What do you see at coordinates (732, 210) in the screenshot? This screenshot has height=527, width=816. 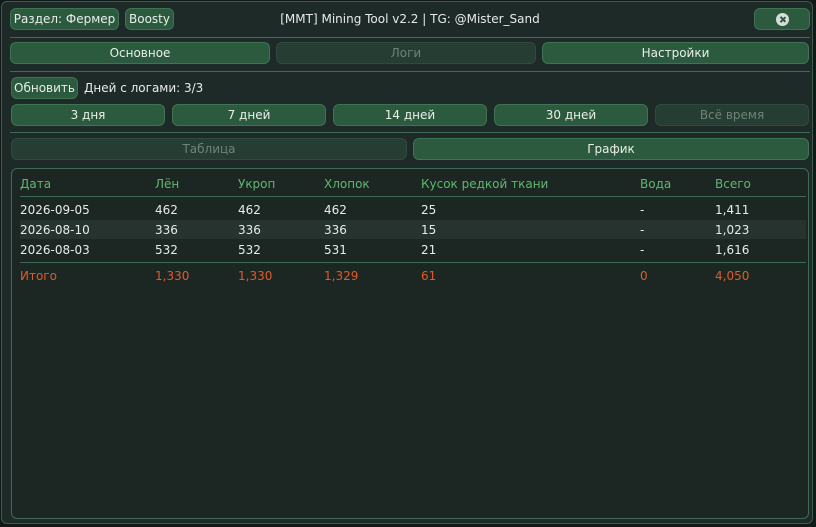 I see `cell-total: 1,411` at bounding box center [732, 210].